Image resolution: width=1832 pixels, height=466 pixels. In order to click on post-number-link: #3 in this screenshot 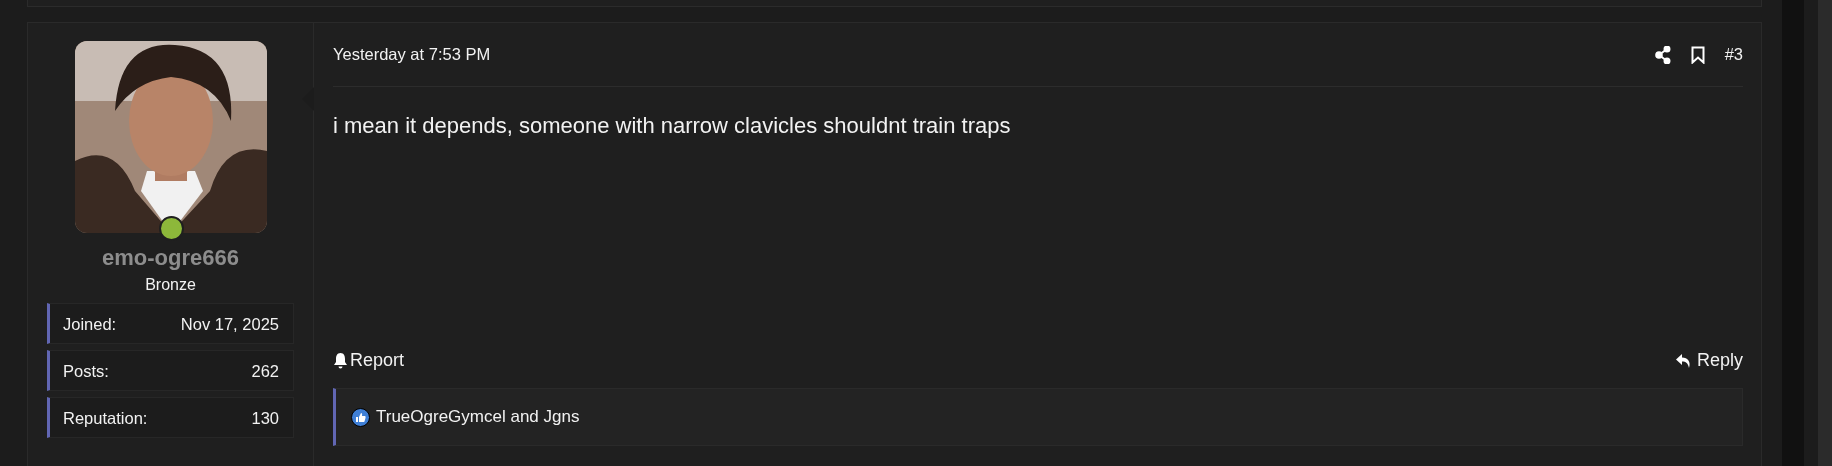, I will do `click(1733, 54)`.